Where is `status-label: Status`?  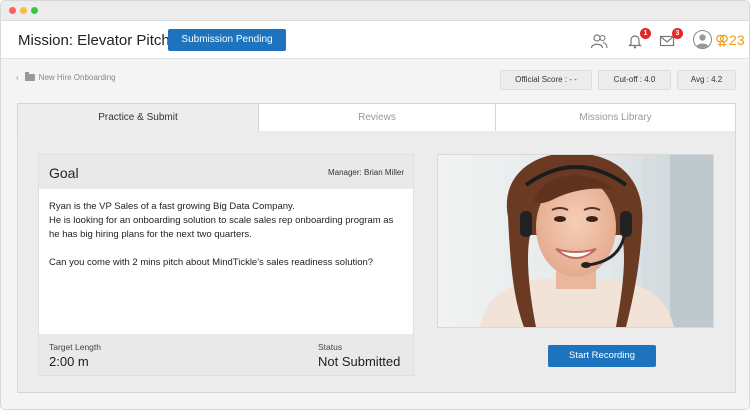
status-label: Status is located at coordinates (330, 347).